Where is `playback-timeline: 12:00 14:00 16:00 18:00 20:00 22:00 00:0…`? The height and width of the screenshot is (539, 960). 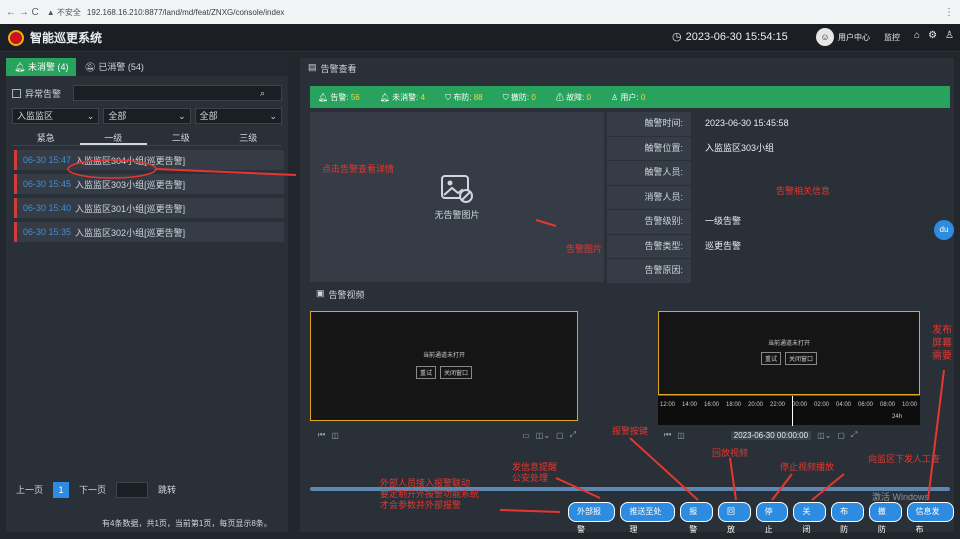
playback-timeline: 12:00 14:00 16:00 18:00 20:00 22:00 00:0… is located at coordinates (789, 410).